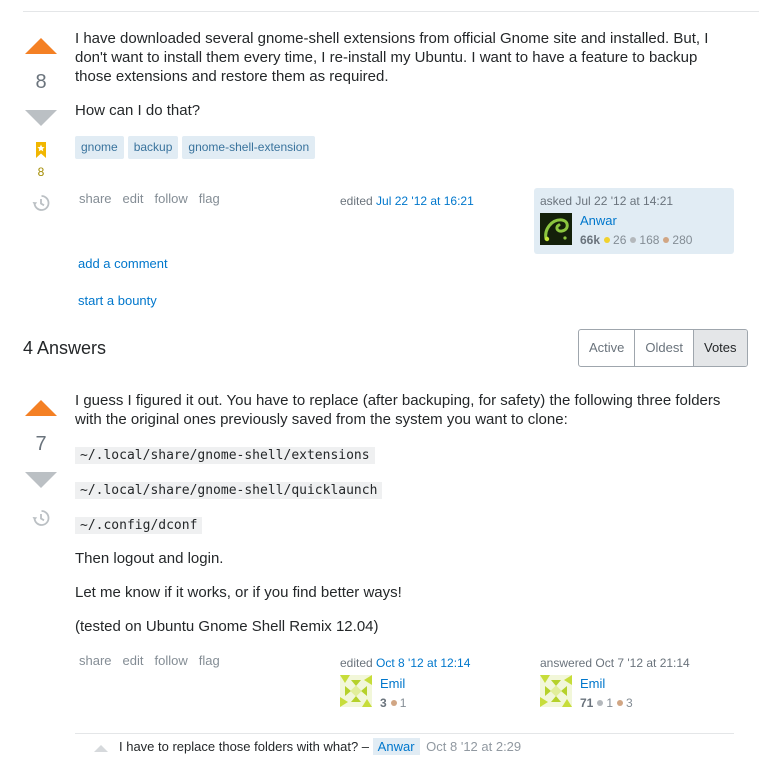 The height and width of the screenshot is (759, 759). I want to click on comment-upvote-button, so click(101, 747).